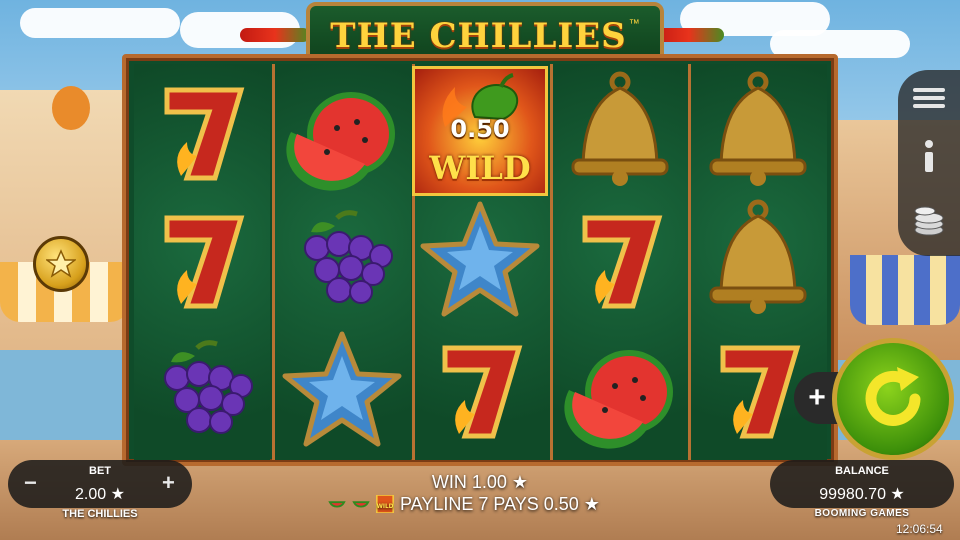 The height and width of the screenshot is (540, 960). Describe the element at coordinates (862, 471) in the screenshot. I see `balance-label: BALANCE` at that location.